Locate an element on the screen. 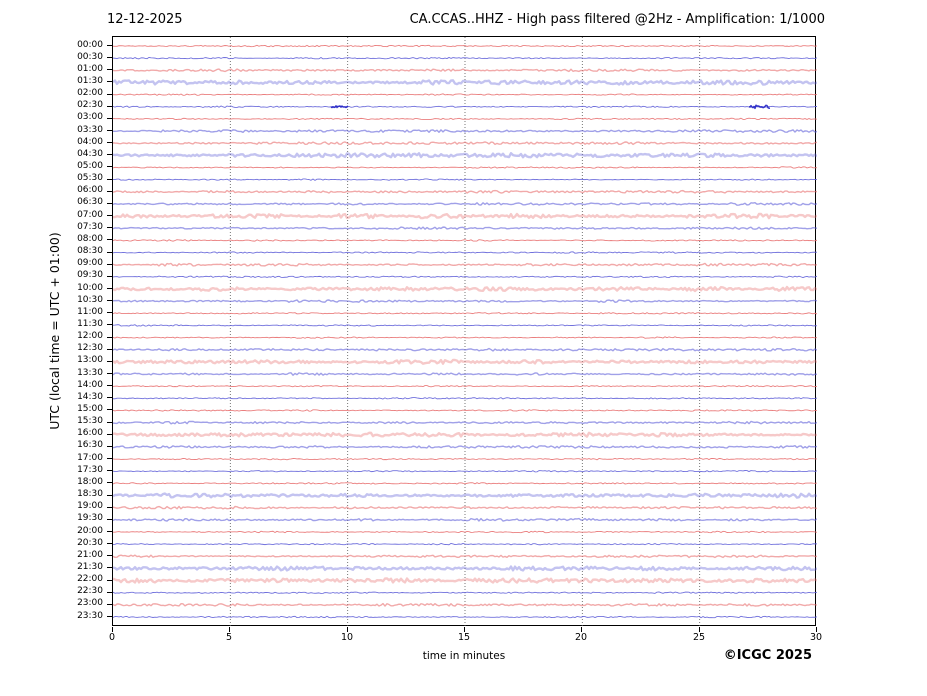 Image resolution: width=927 pixels, height=696 pixels. y-tick-label: 00:30 is located at coordinates (90, 56).